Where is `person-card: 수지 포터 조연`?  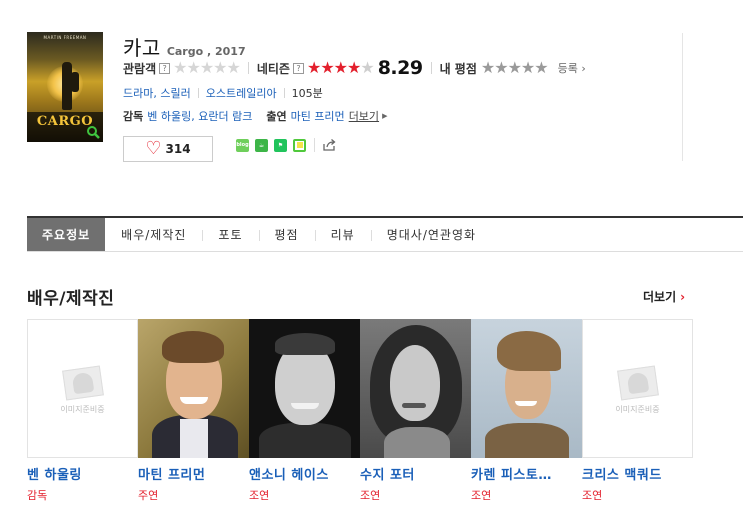 person-card: 수지 포터 조연 is located at coordinates (415, 411).